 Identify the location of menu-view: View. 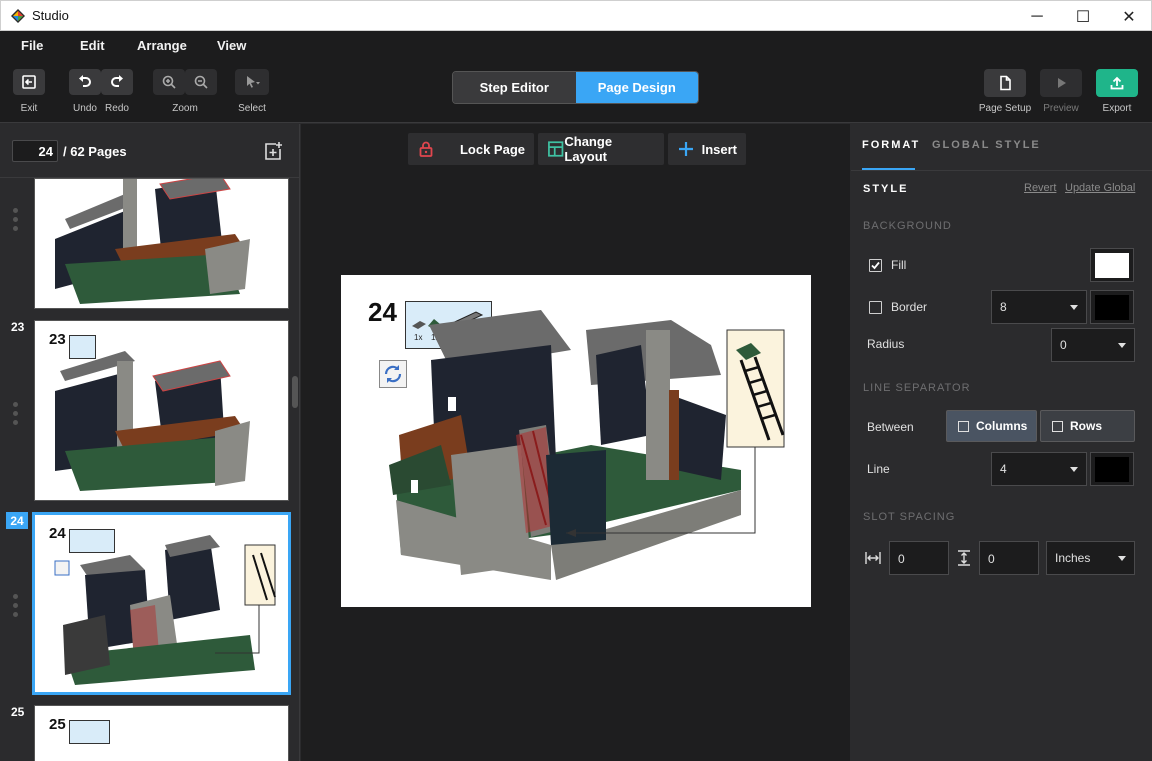
(231, 45).